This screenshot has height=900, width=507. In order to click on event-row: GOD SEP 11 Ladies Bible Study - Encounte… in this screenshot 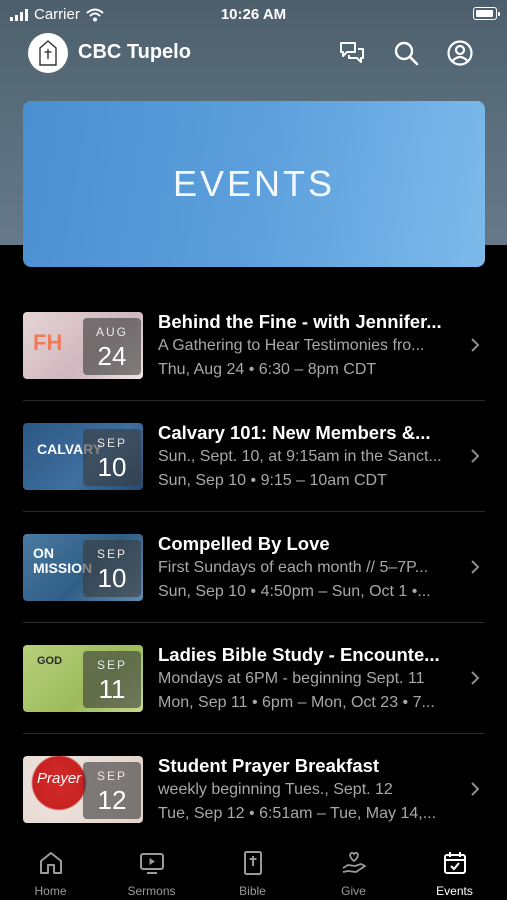, I will do `click(253, 688)`.